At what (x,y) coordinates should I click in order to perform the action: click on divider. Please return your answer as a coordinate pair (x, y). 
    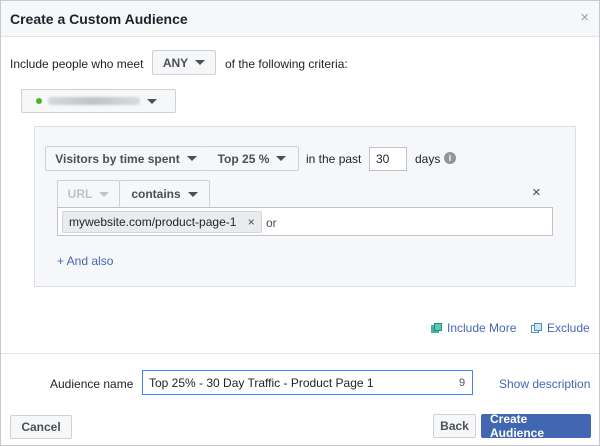
    Looking at the image, I should click on (300, 353).